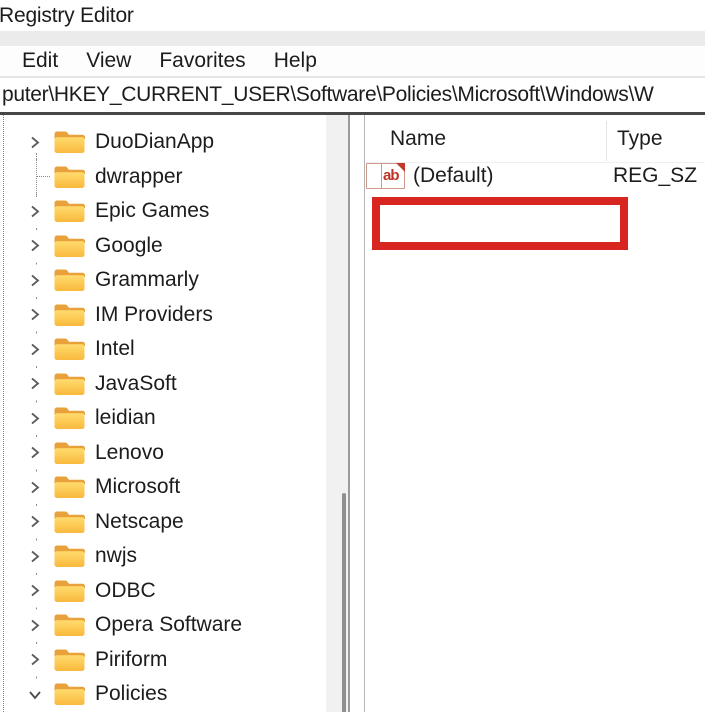  What do you see at coordinates (535, 139) in the screenshot?
I see `list-header: Name Type` at bounding box center [535, 139].